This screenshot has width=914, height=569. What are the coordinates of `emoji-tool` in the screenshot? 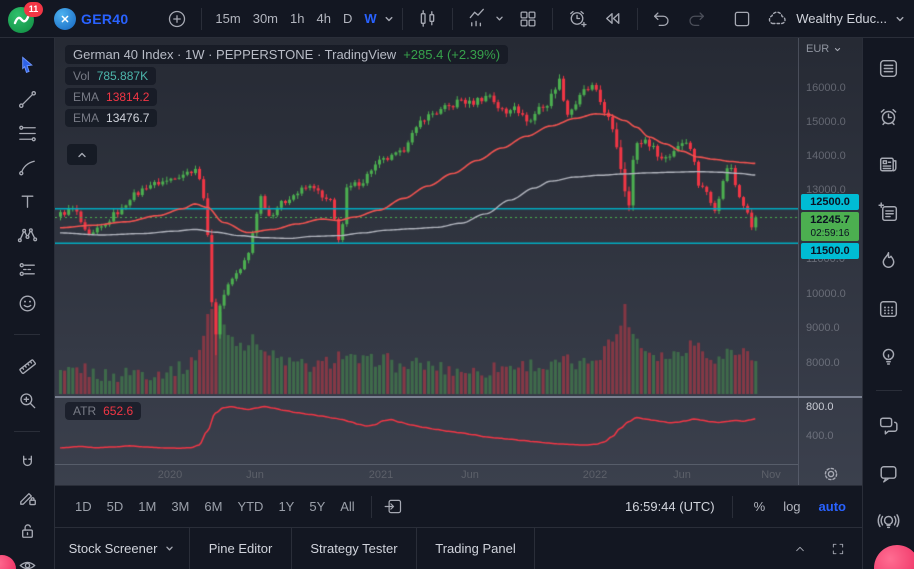 It's located at (27, 303).